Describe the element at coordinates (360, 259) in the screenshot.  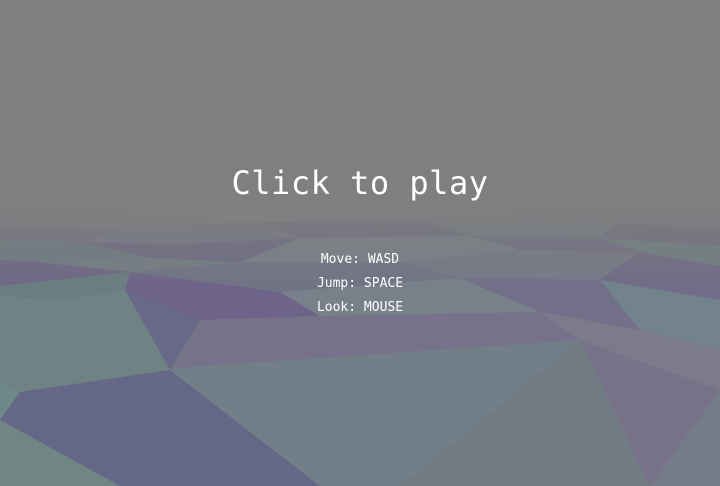
I see `controls-move-label: Move: WASD` at that location.